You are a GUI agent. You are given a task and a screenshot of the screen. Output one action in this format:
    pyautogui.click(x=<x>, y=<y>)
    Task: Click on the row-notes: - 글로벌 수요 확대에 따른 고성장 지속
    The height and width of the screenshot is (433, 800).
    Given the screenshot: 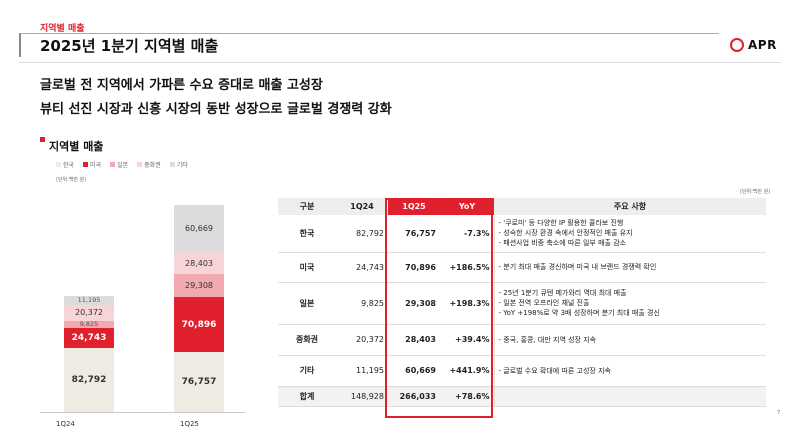 What is the action you would take?
    pyautogui.click(x=629, y=371)
    